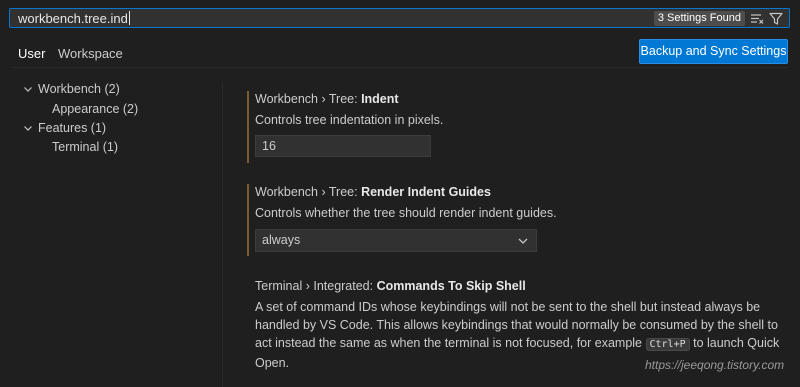 The image size is (800, 387). Describe the element at coordinates (90, 53) in the screenshot. I see `tab-workspace: Workspace` at that location.